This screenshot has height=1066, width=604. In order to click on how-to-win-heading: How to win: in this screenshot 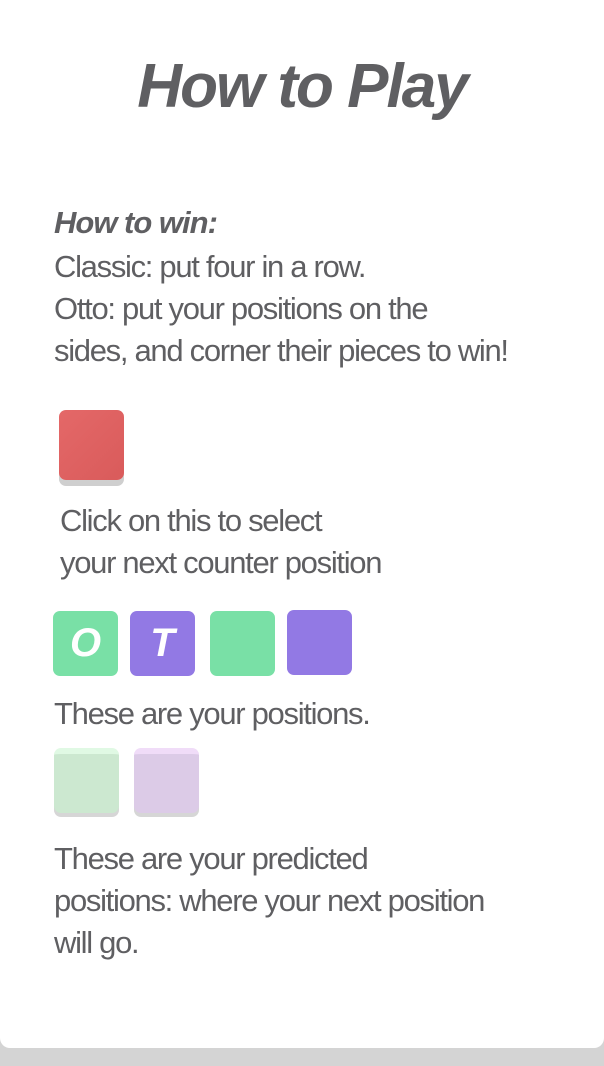, I will do `click(136, 222)`.